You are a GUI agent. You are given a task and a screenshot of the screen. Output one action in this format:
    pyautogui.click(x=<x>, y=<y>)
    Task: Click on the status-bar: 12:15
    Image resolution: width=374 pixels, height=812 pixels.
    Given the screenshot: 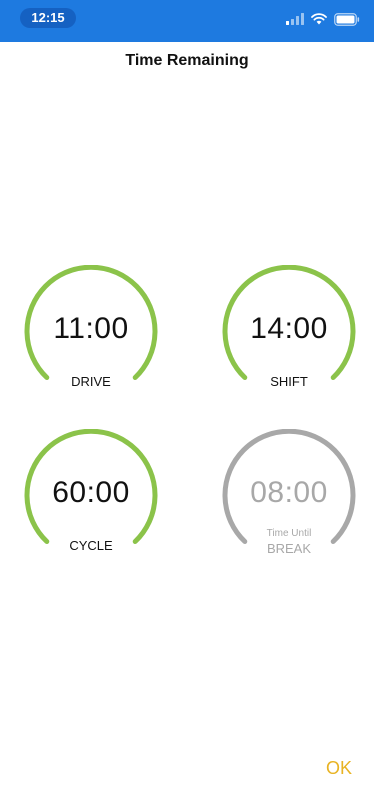 What is the action you would take?
    pyautogui.click(x=187, y=21)
    